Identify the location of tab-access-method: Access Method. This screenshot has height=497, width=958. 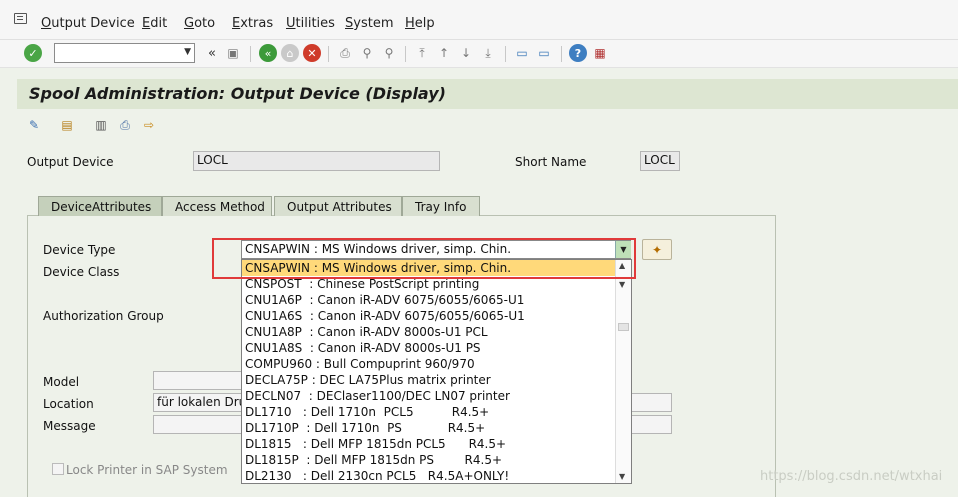
(217, 206).